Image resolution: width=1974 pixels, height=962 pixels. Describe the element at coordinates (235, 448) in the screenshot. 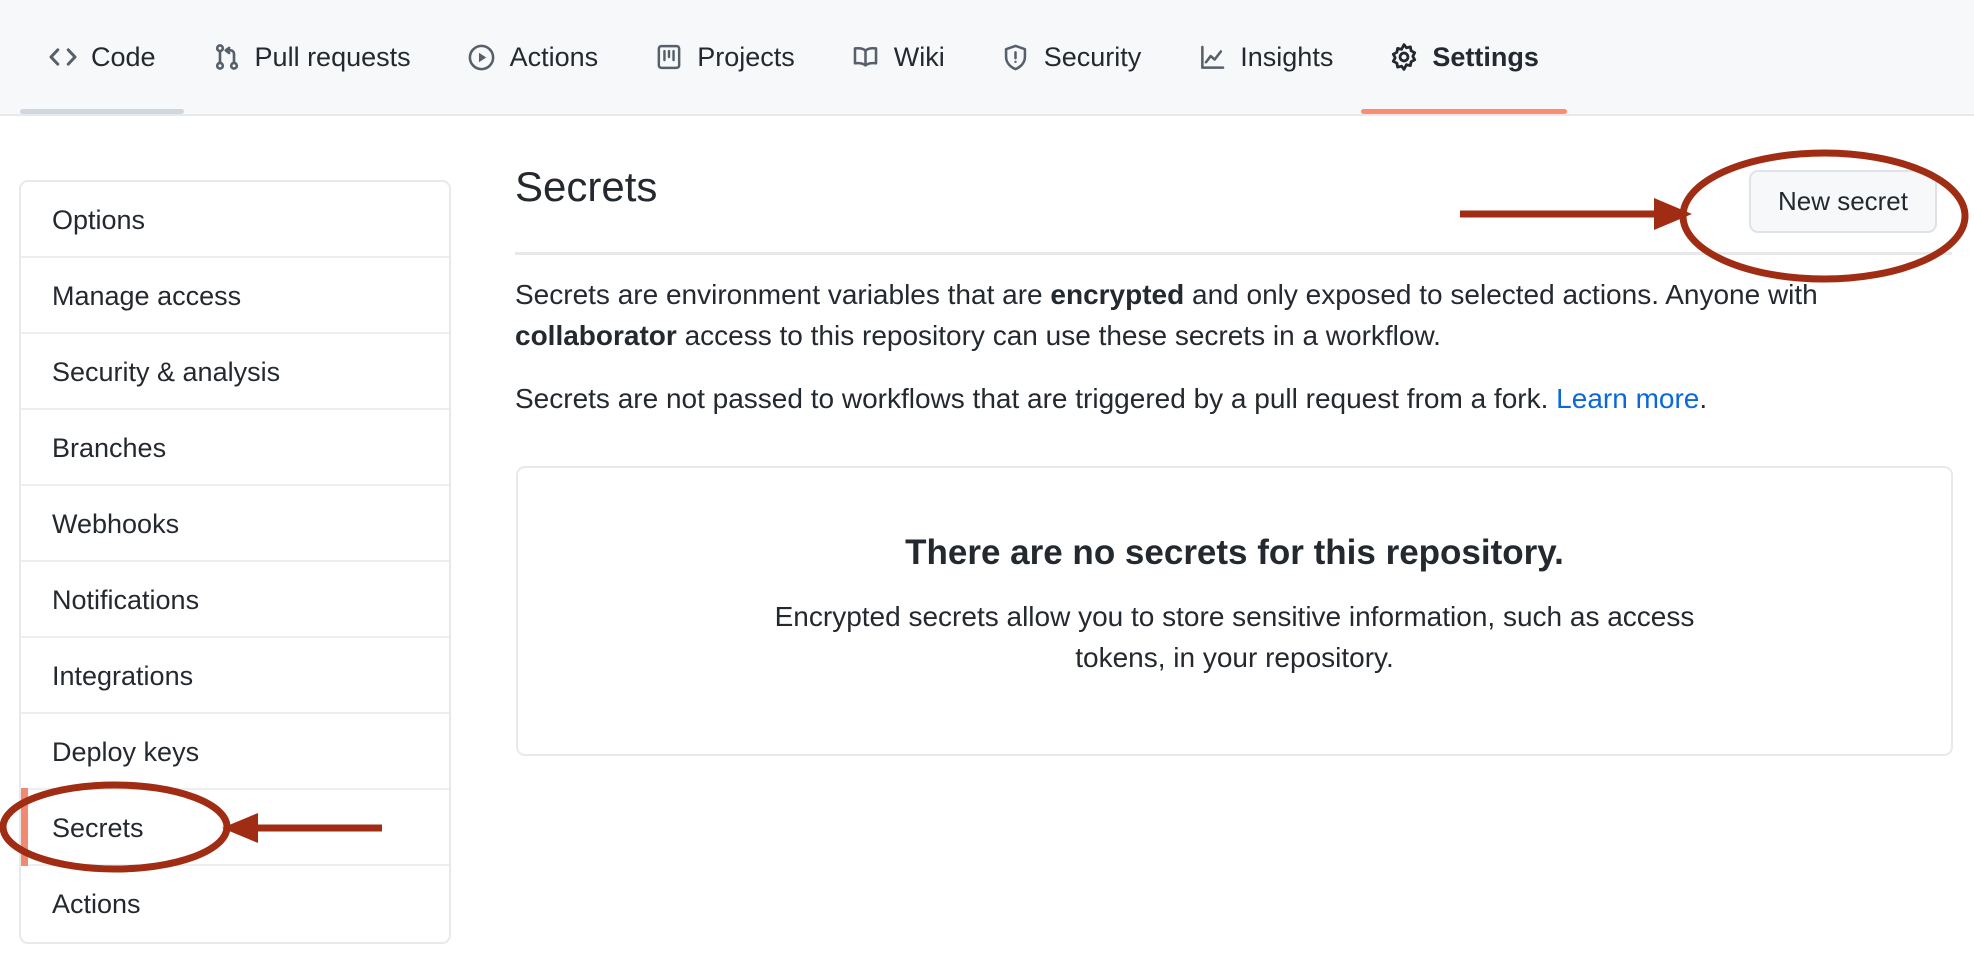

I see `sidebar-item-branches: Branches` at that location.